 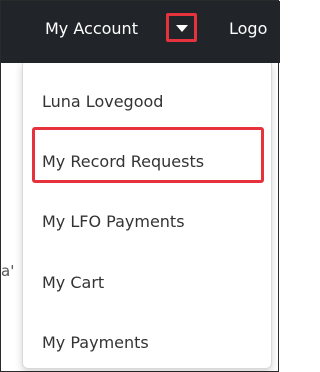 I want to click on menu-item-my-payments: My Payments, so click(x=147, y=343).